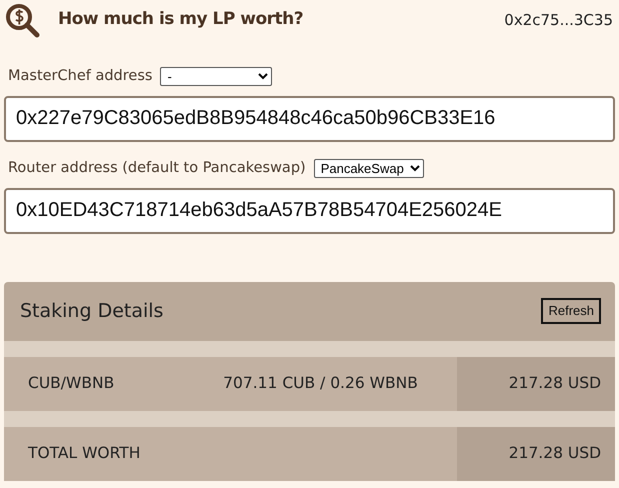 This screenshot has width=619, height=488. What do you see at coordinates (320, 383) in the screenshot?
I see `token-amounts: 707.11 CUB / 0.26 WBNB` at bounding box center [320, 383].